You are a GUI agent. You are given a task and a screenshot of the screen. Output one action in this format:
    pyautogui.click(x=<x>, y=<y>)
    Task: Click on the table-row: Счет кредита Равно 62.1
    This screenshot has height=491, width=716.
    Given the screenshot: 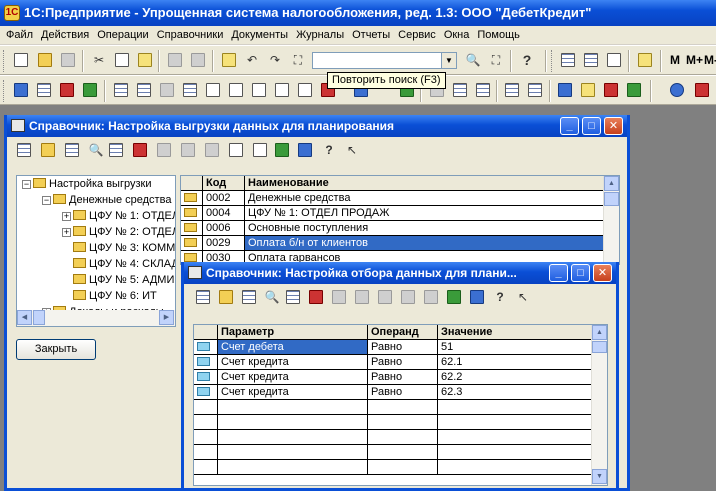 What is the action you would take?
    pyautogui.click(x=392, y=362)
    